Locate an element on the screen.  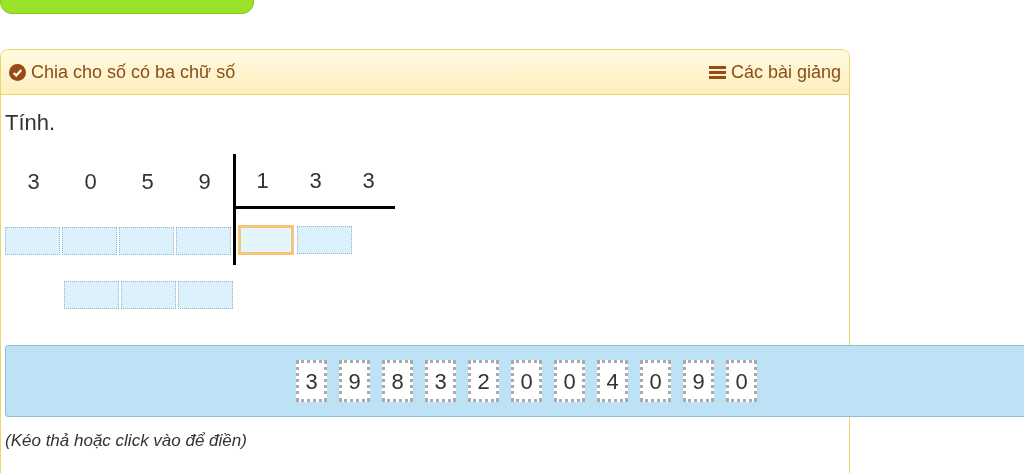
dividend-digit: 5 is located at coordinates (147, 182).